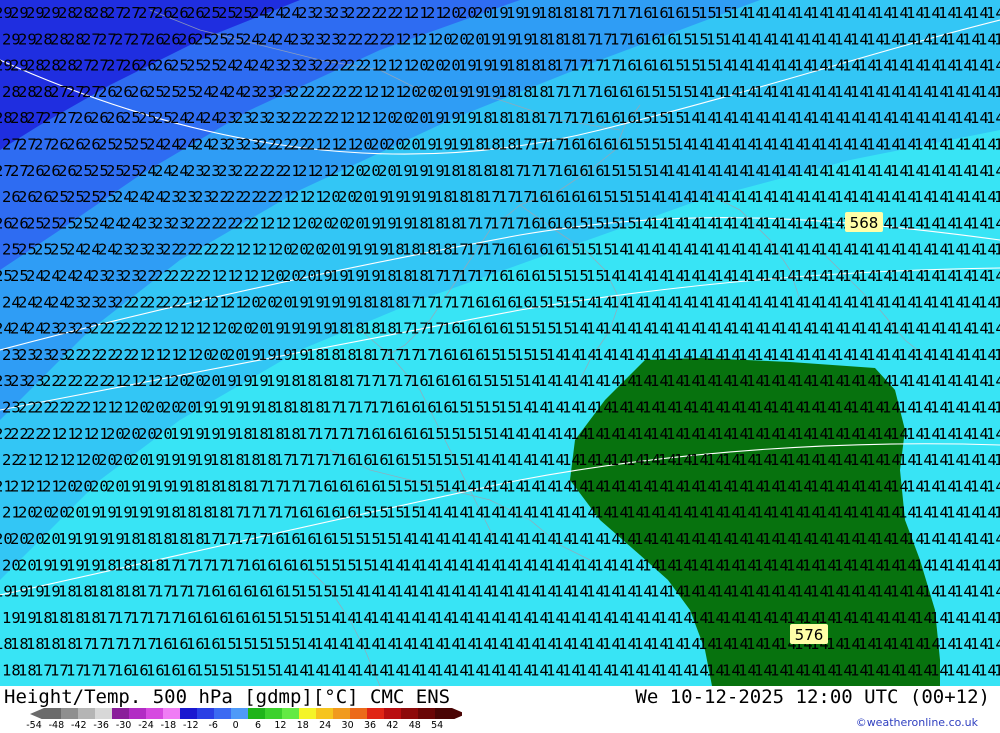 This screenshot has height=733, width=1000. What do you see at coordinates (168, 725) in the screenshot?
I see `colorbar-tick-label: -18` at bounding box center [168, 725].